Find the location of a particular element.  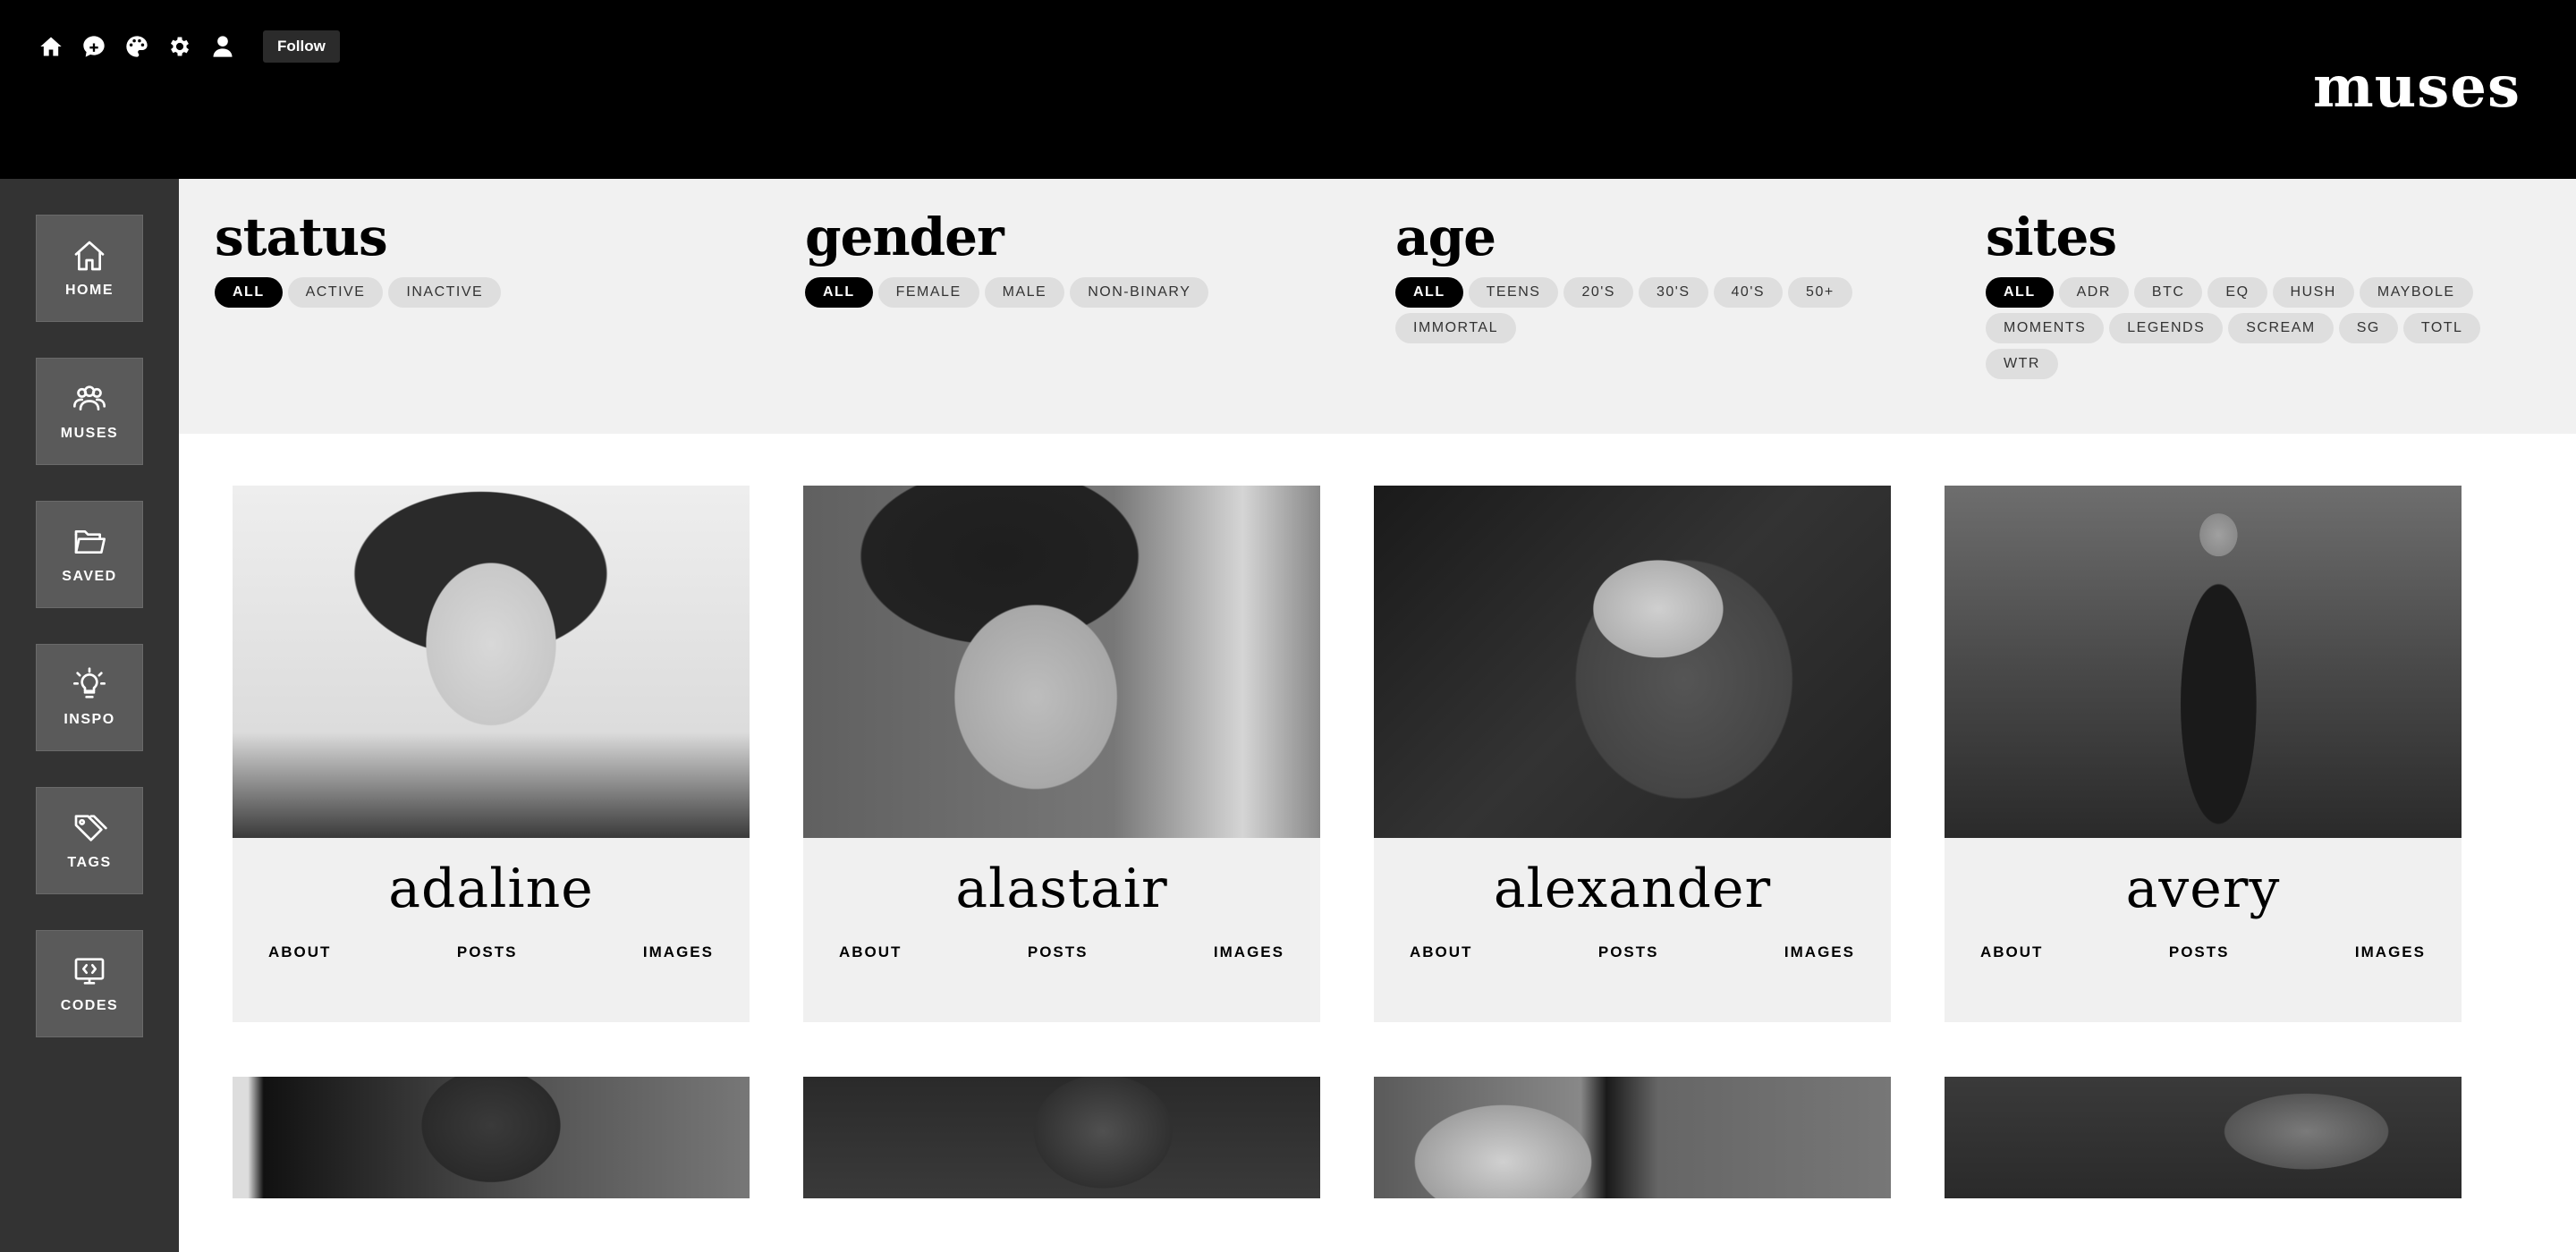

chip-gender-all: ALL is located at coordinates (839, 292).